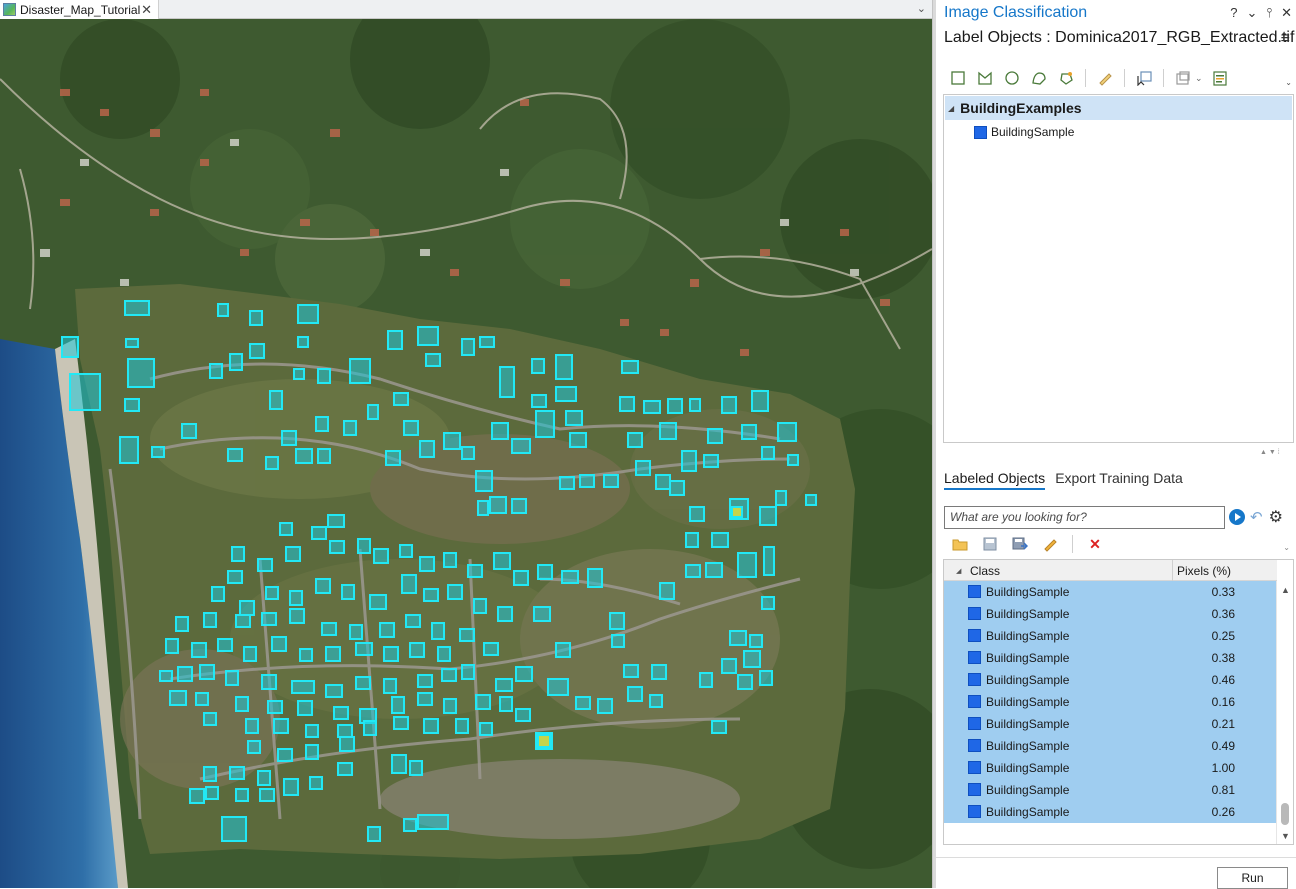 The width and height of the screenshot is (1296, 889). Describe the element at coordinates (1118, 268) in the screenshot. I see `classification-schema-tree: ◢ BuildingExamples BuildingSample` at that location.